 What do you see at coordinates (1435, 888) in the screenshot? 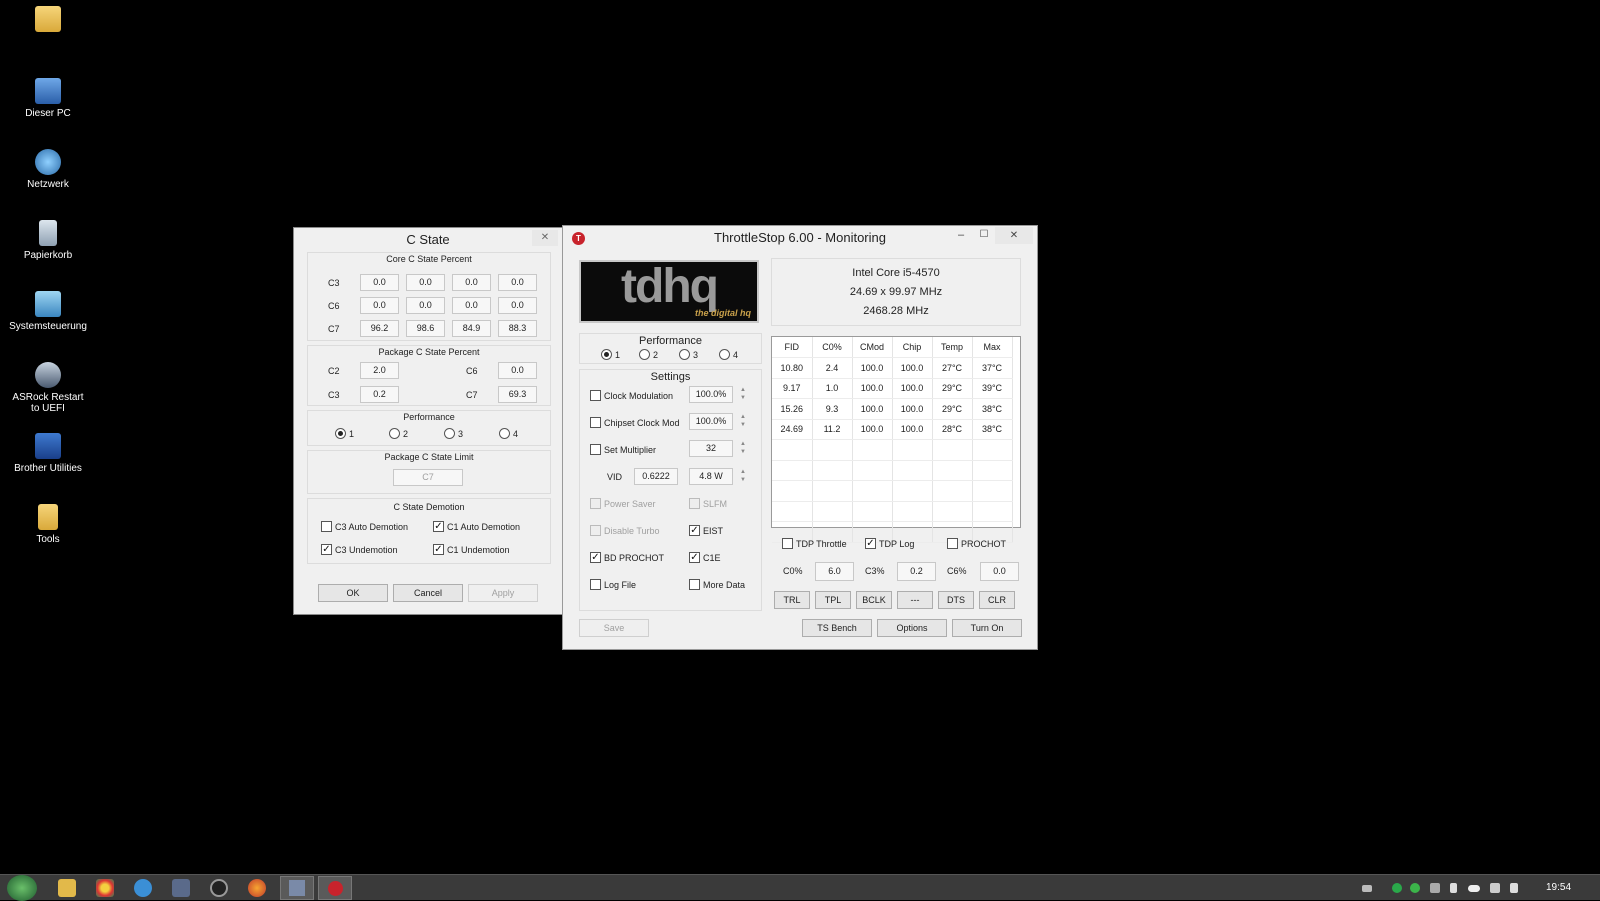
I see `drive-tray-icon` at bounding box center [1435, 888].